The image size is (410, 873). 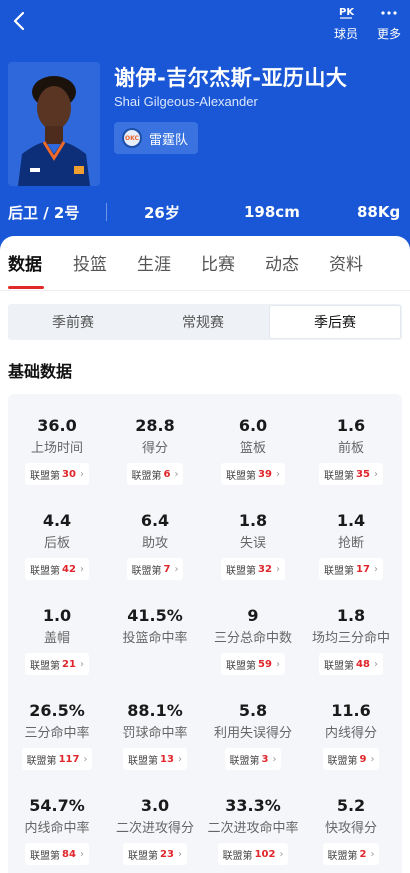 I want to click on stat-label: 内线命中率, so click(x=57, y=828).